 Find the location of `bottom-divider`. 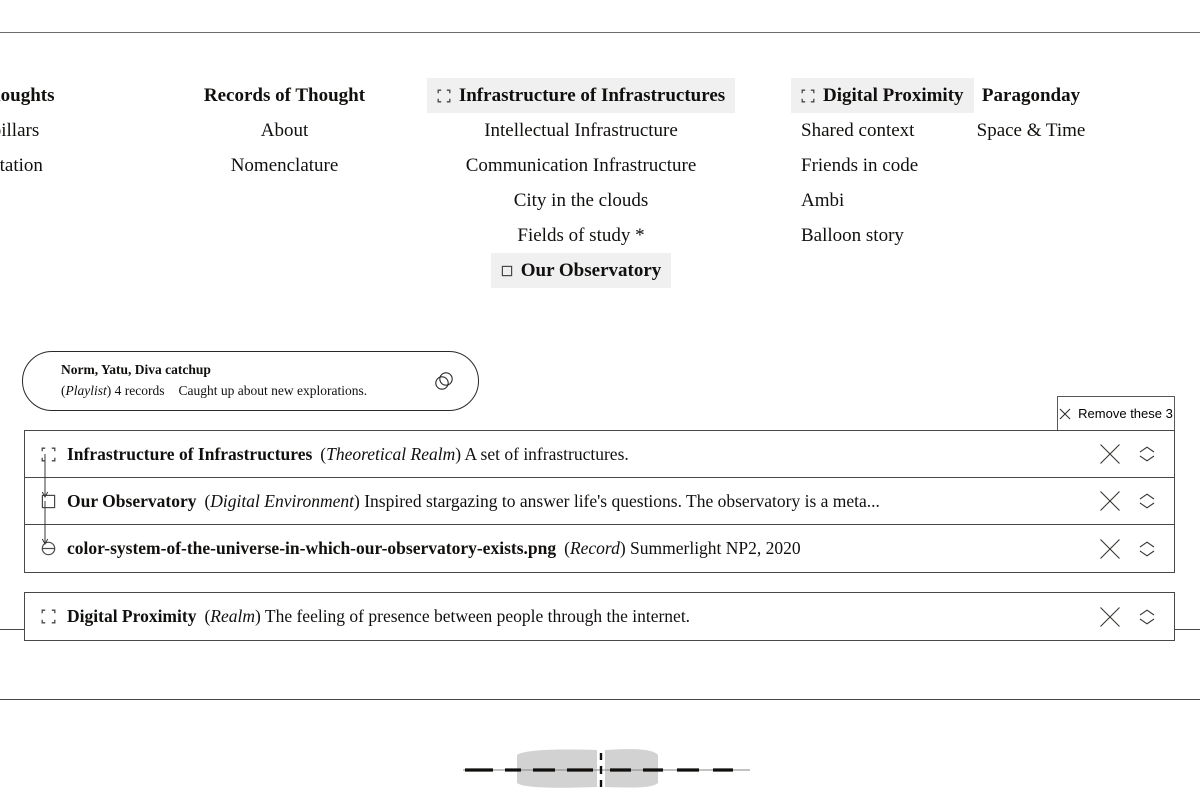

bottom-divider is located at coordinates (600, 699).